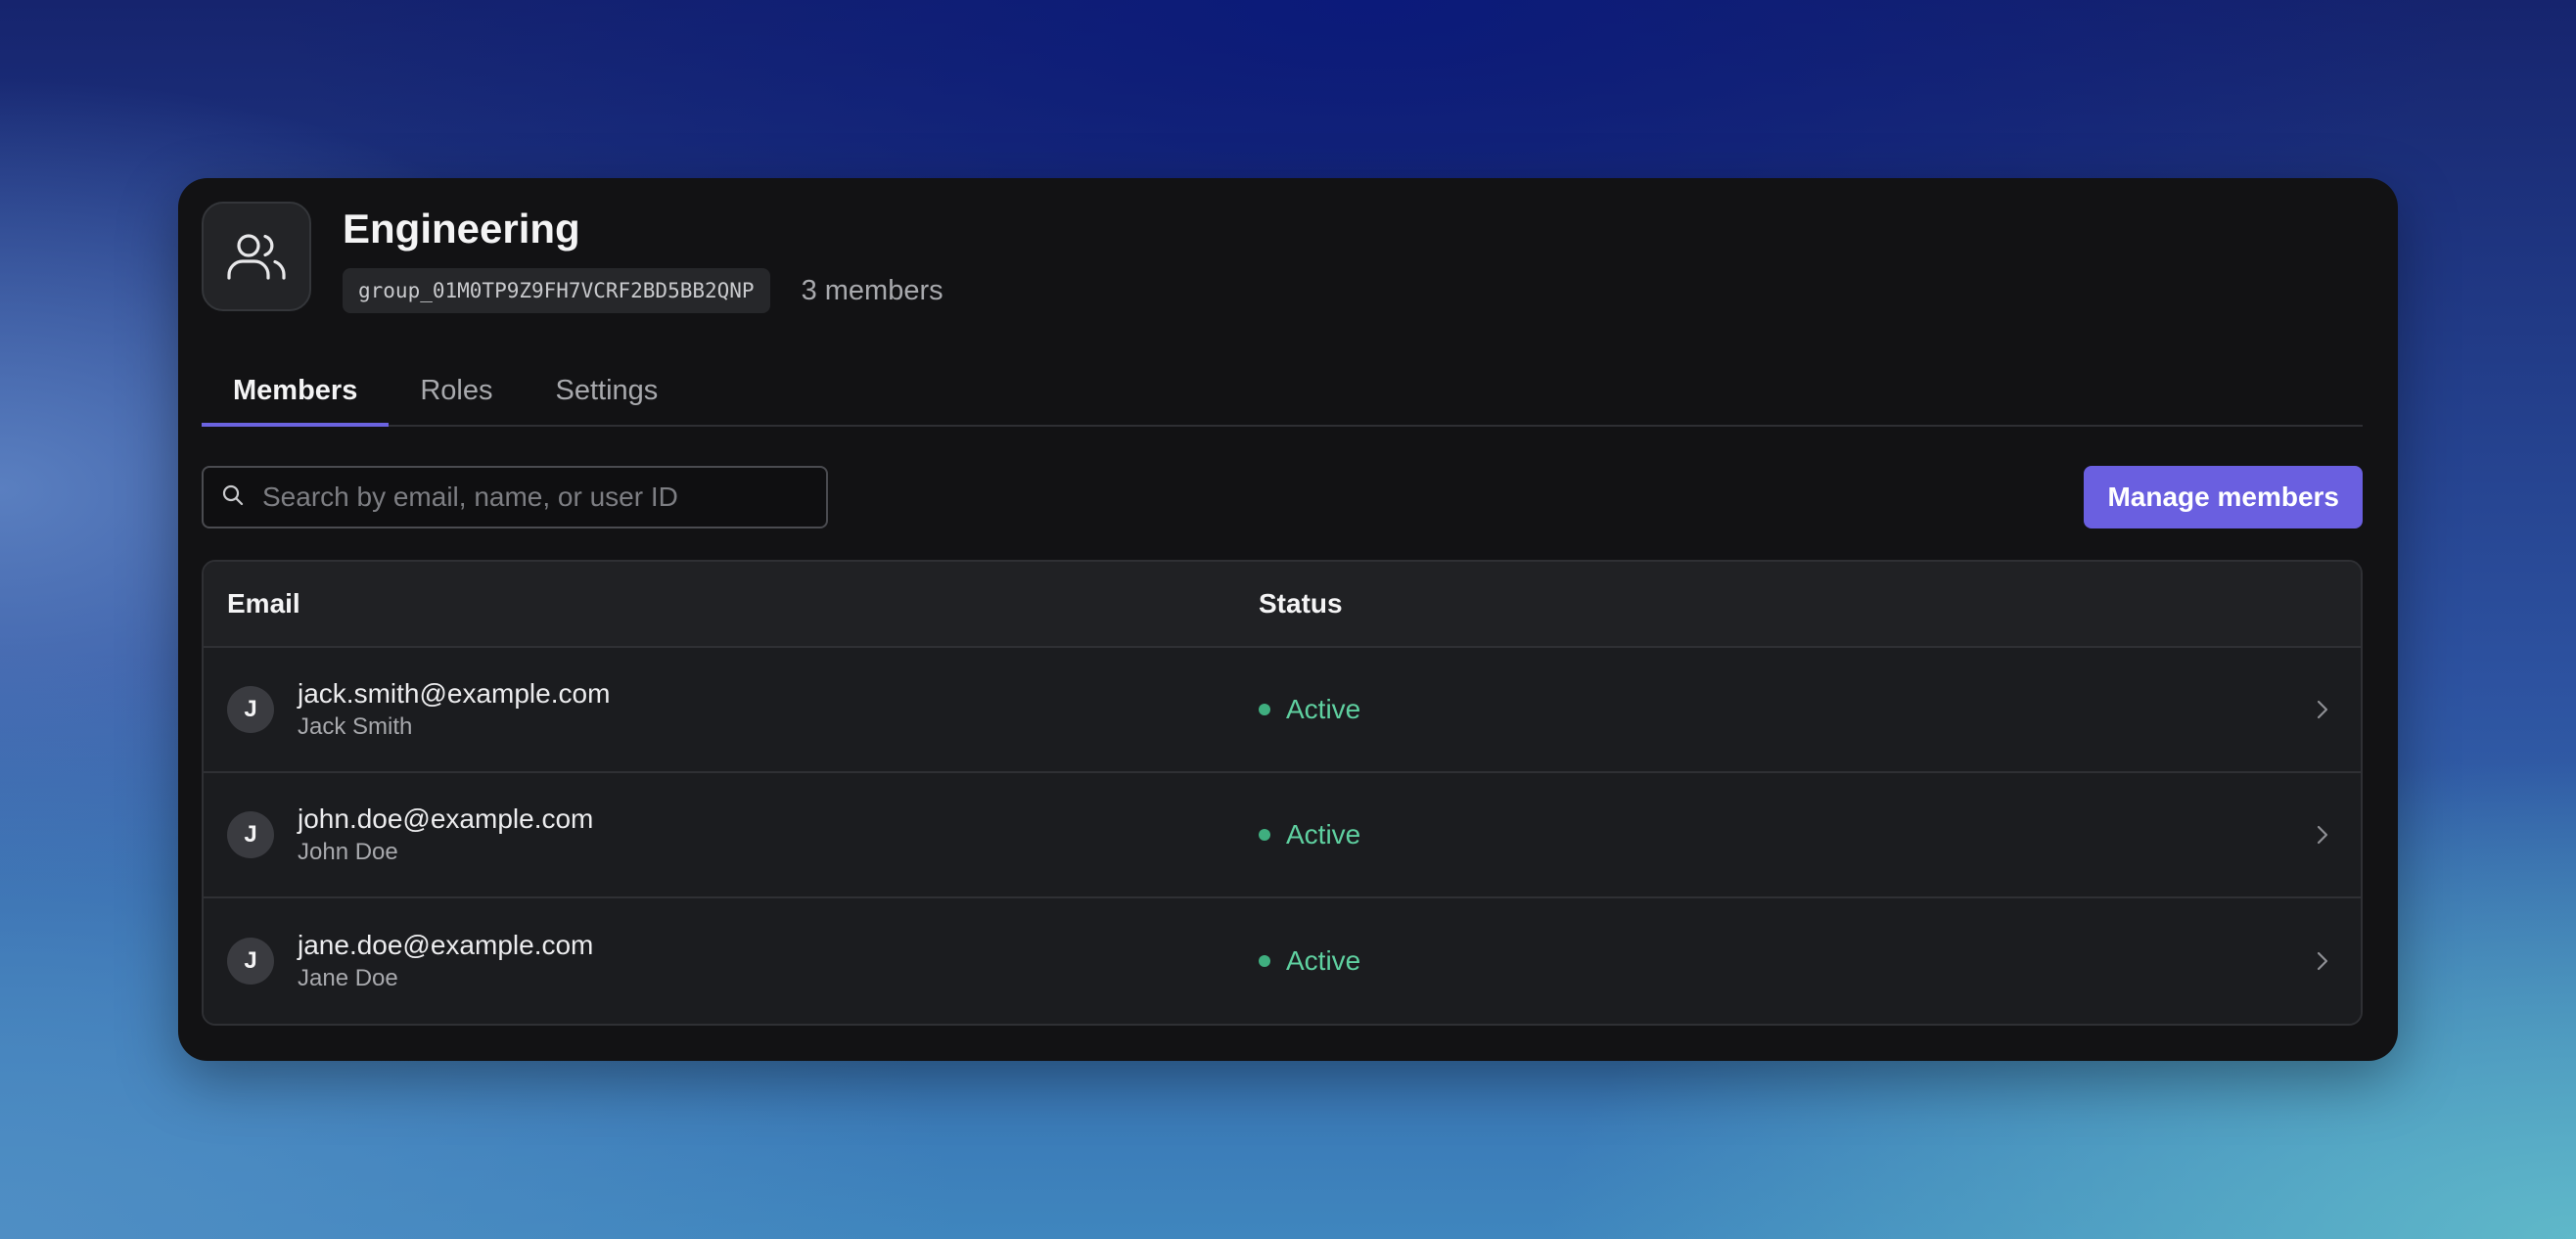 The image size is (2576, 1239). I want to click on user-email: jane.doe@example.com, so click(446, 945).